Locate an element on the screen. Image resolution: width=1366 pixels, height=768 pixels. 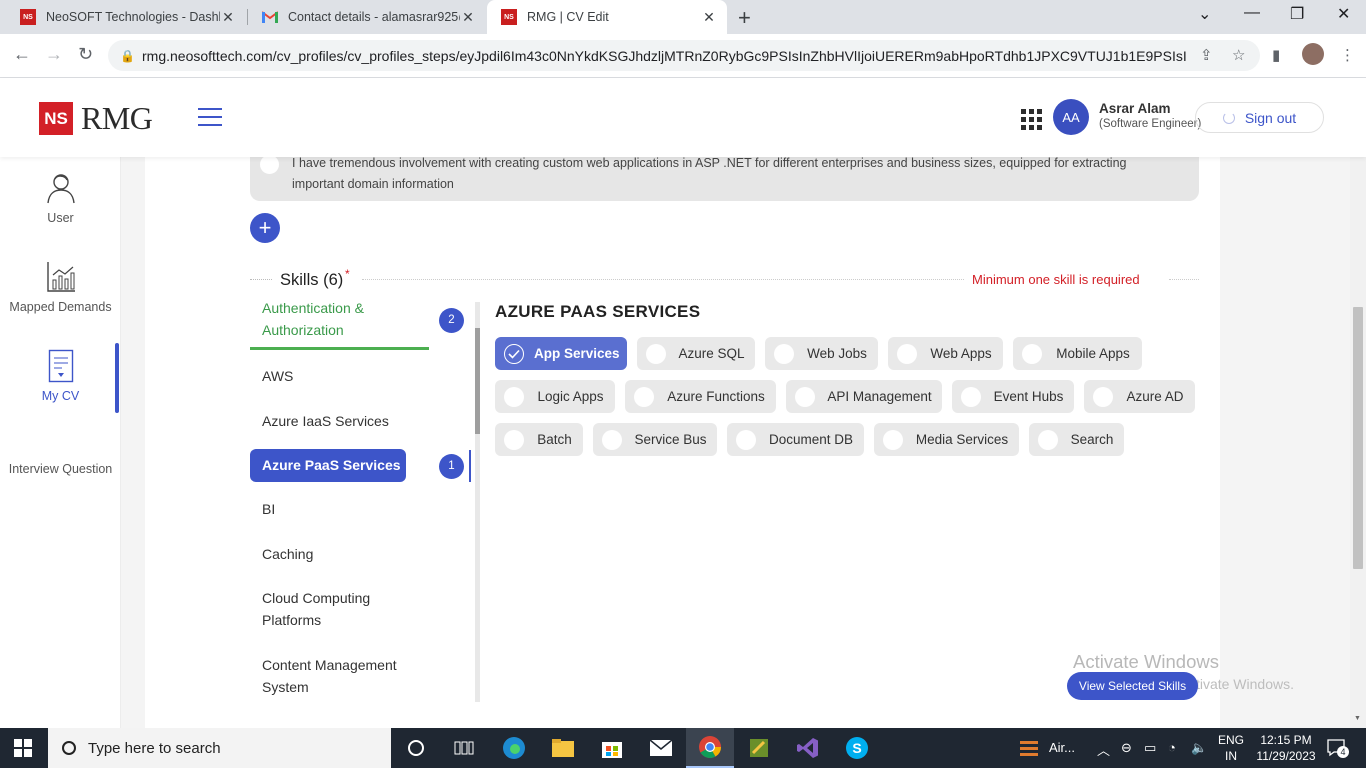
sidebar-item-my-cv: My CV is located at coordinates (60, 376).